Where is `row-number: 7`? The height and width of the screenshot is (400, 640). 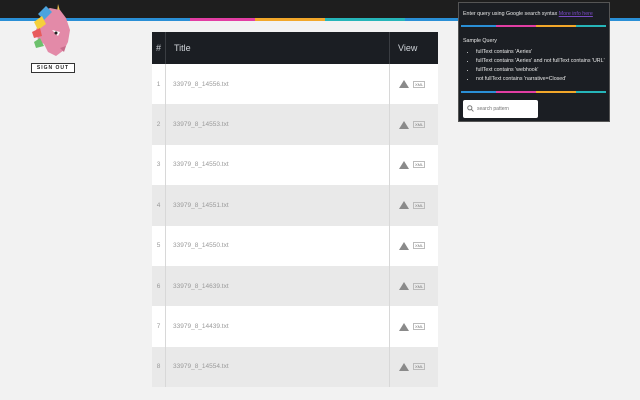
row-number: 7 is located at coordinates (159, 326).